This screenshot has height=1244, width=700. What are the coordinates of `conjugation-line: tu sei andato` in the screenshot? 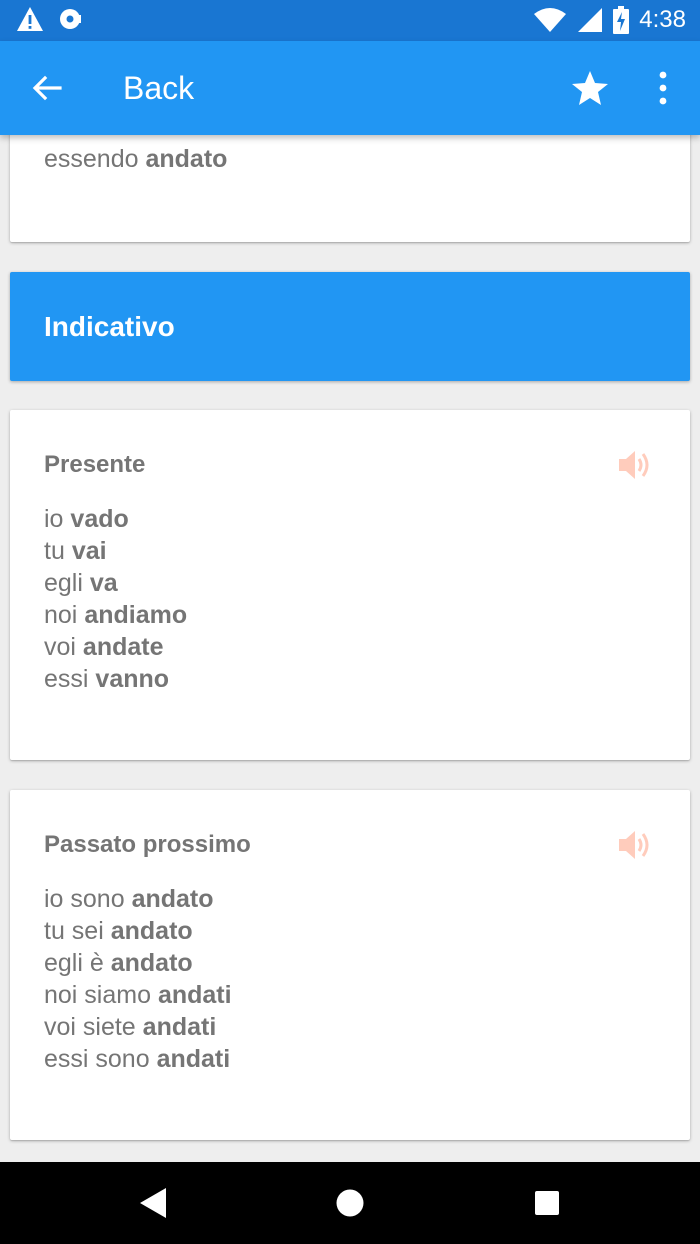 It's located at (138, 931).